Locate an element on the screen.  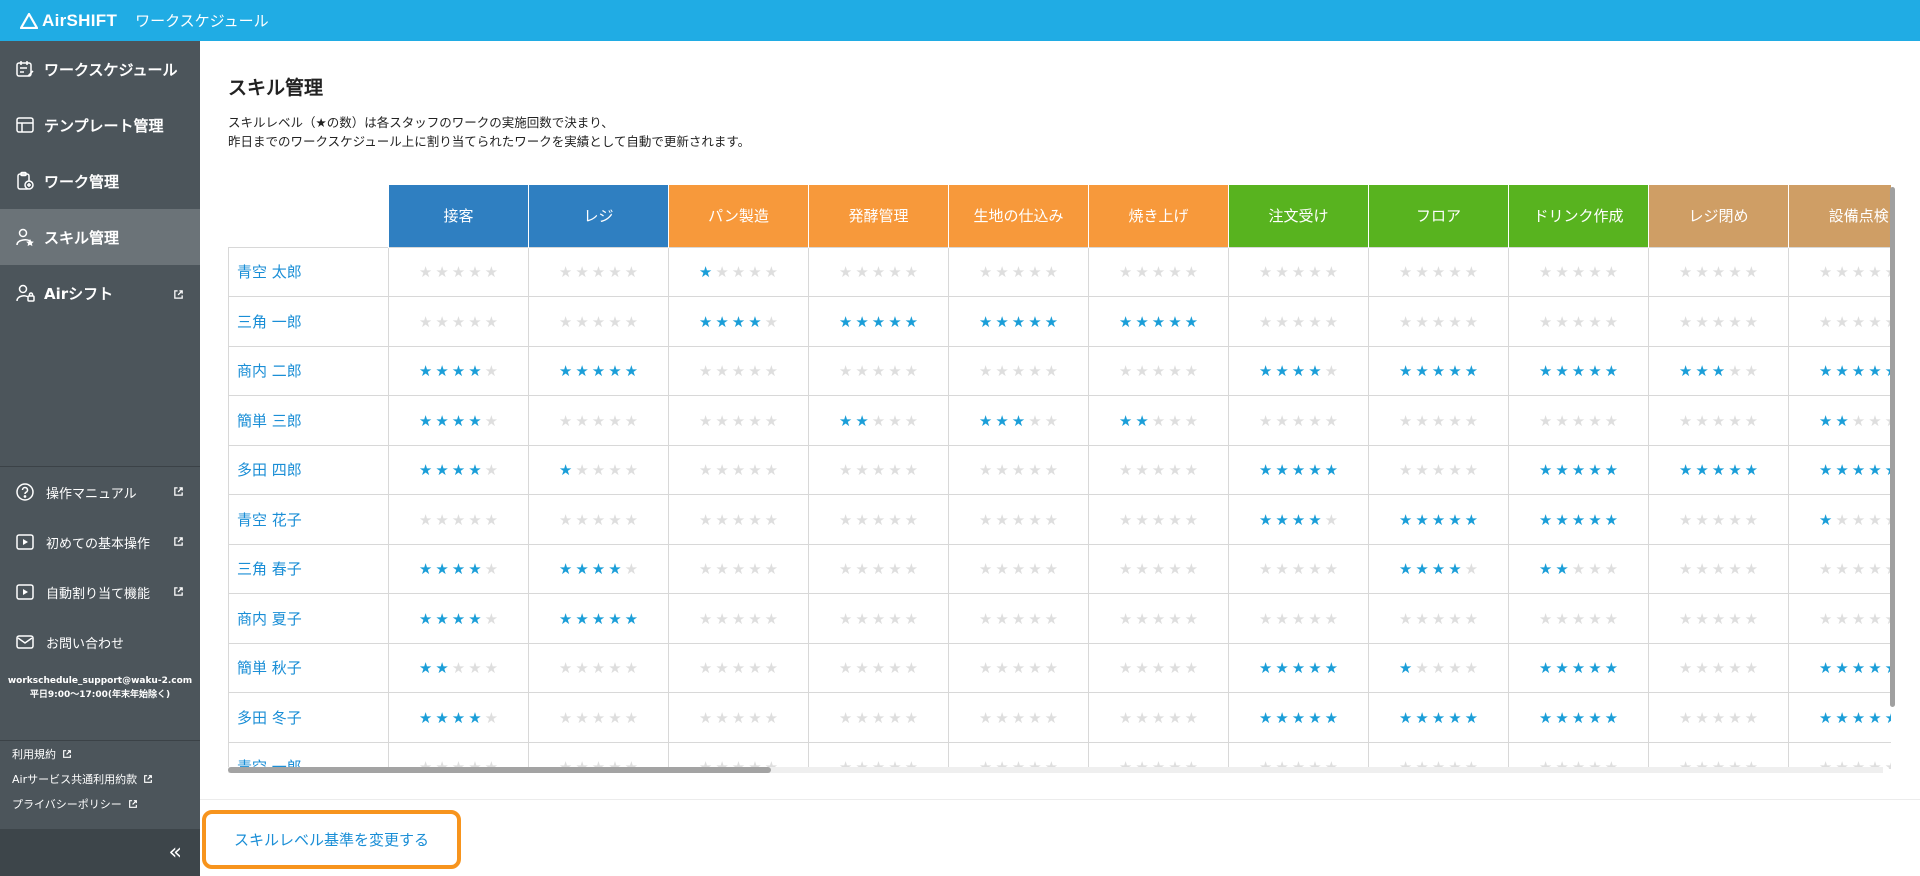
vertical-scrollbar is located at coordinates (1892, 447).